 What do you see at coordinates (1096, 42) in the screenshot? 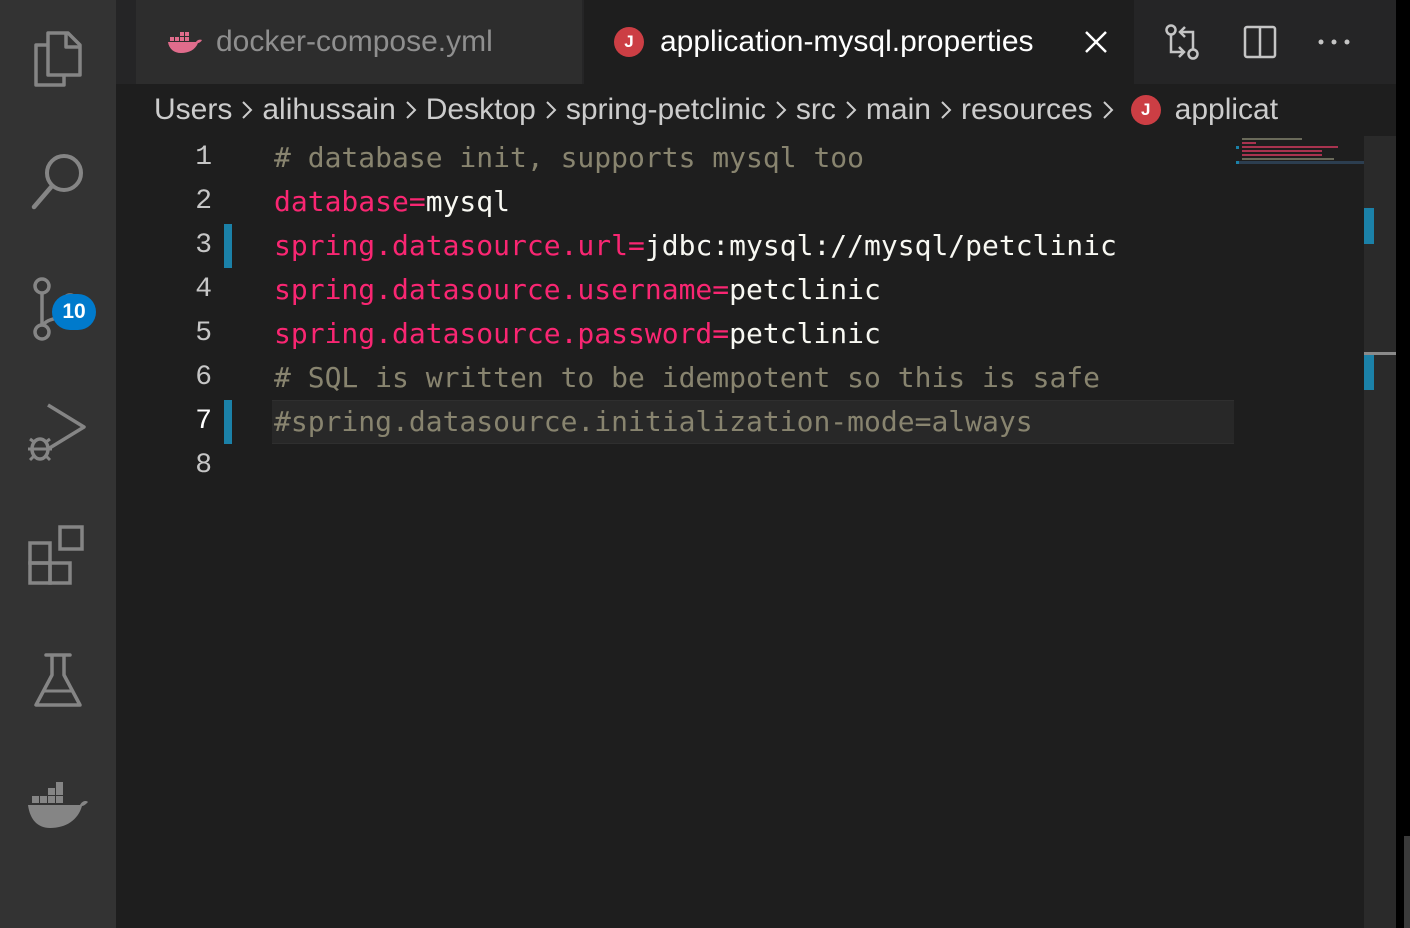
I see `close-icon` at bounding box center [1096, 42].